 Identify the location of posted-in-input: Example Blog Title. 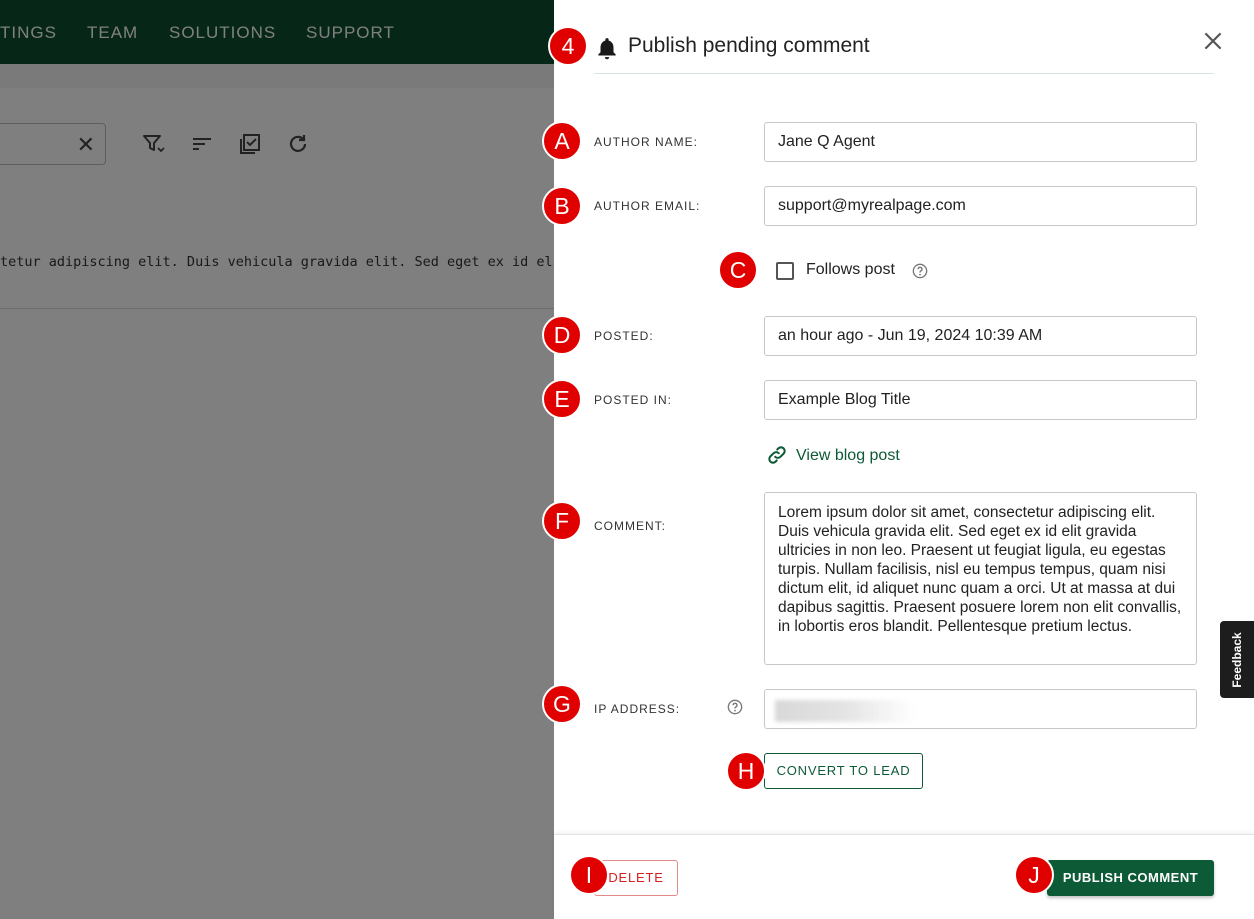
(980, 400).